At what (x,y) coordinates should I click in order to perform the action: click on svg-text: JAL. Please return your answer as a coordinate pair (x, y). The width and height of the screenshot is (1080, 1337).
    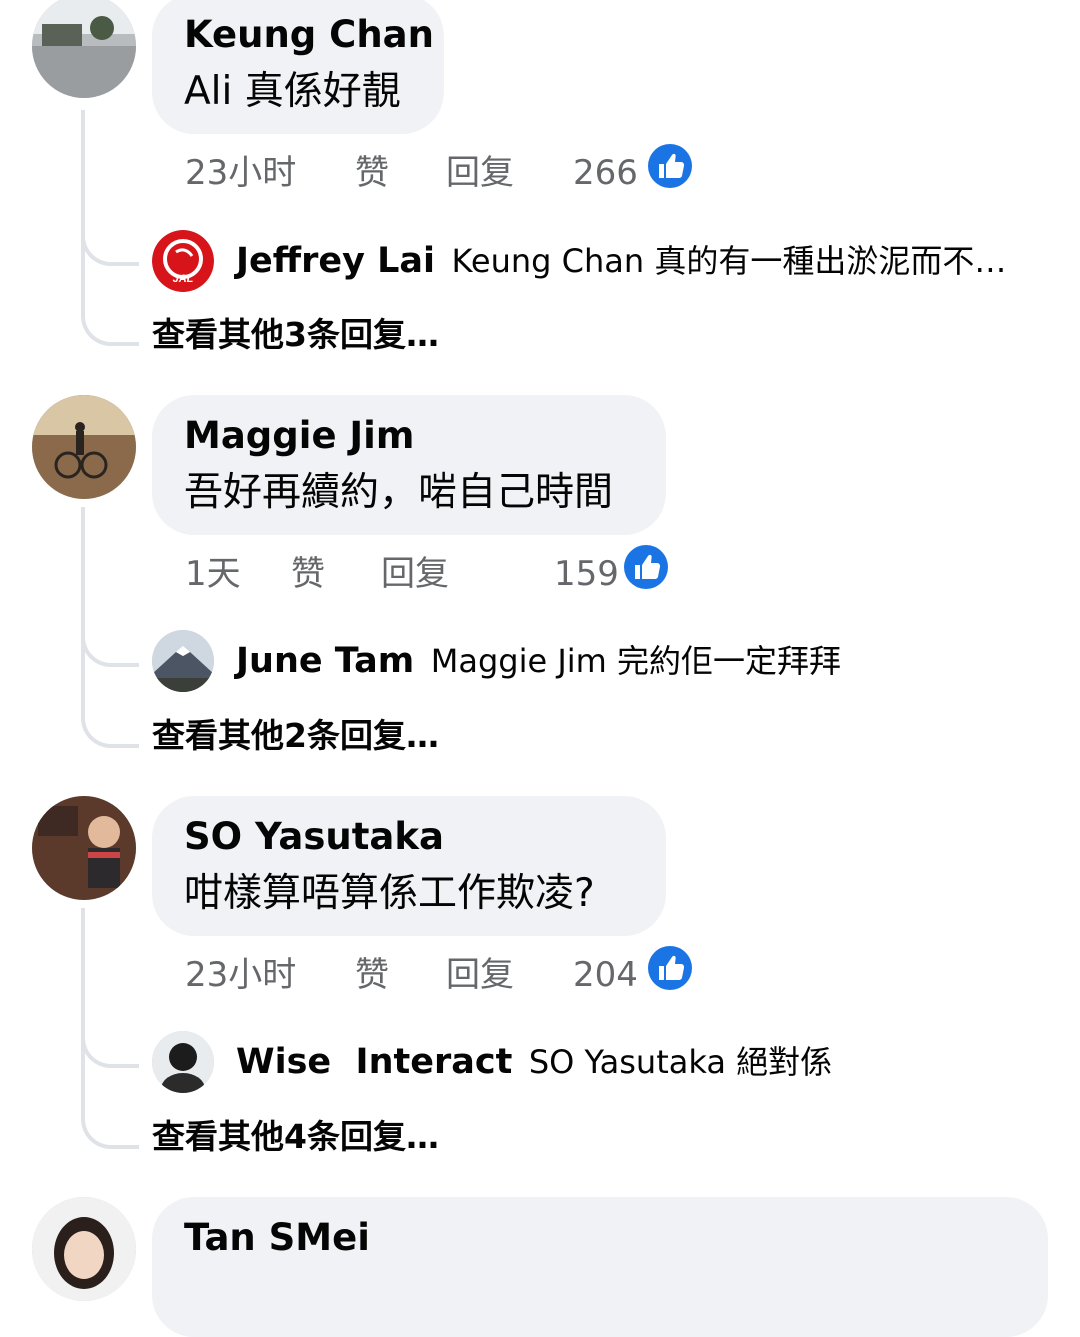
    Looking at the image, I should click on (183, 279).